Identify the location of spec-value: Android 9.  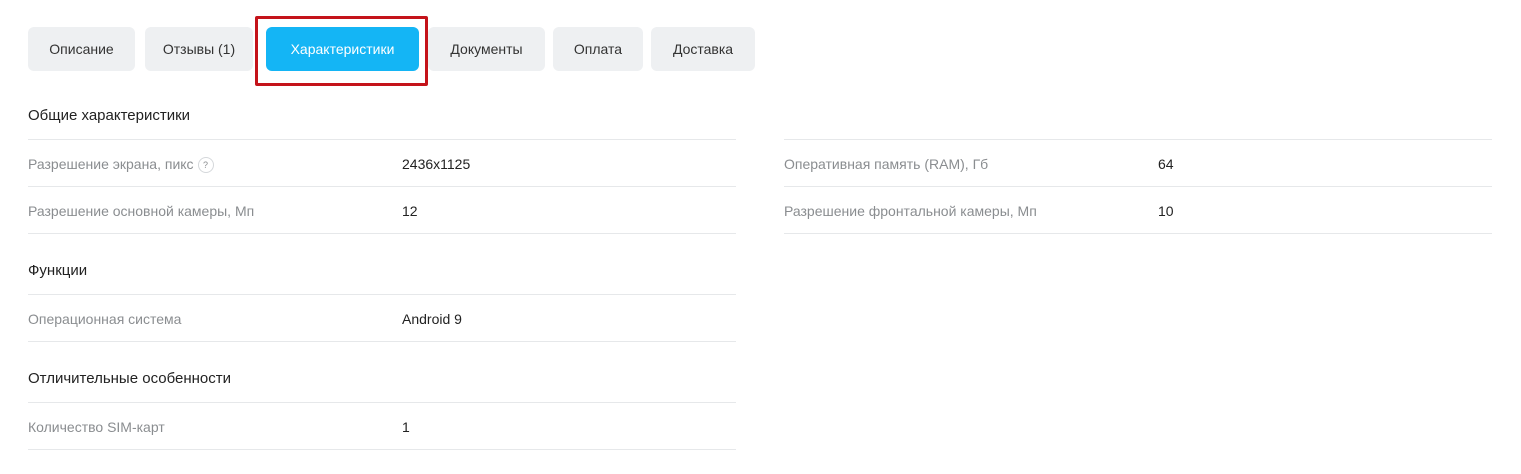
(432, 319).